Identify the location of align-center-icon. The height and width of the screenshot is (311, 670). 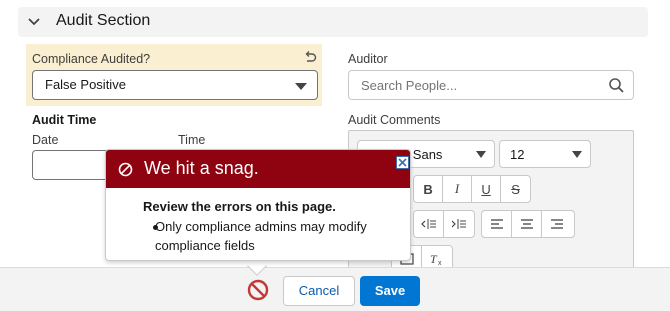
(527, 224).